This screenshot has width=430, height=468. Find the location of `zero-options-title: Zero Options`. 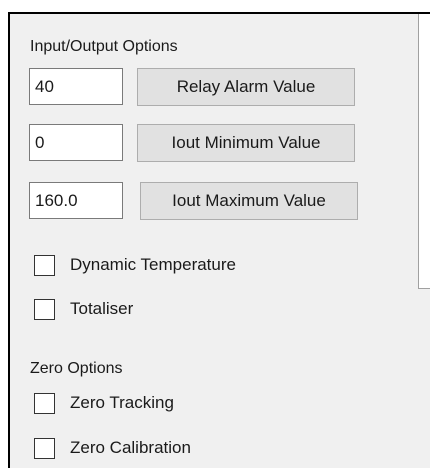

zero-options-title: Zero Options is located at coordinates (76, 368).